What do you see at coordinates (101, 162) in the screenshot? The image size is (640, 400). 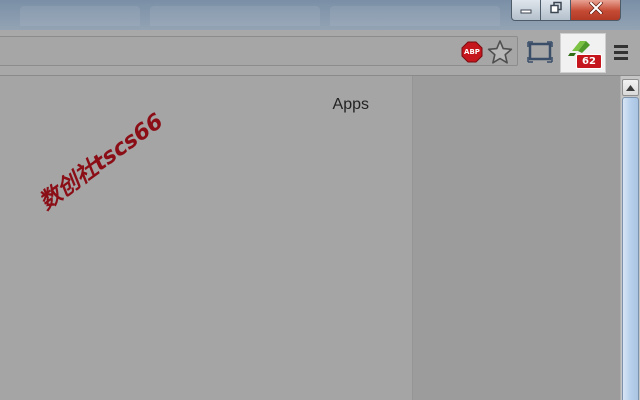 I see `watermark-text: 数创社tscs66` at bounding box center [101, 162].